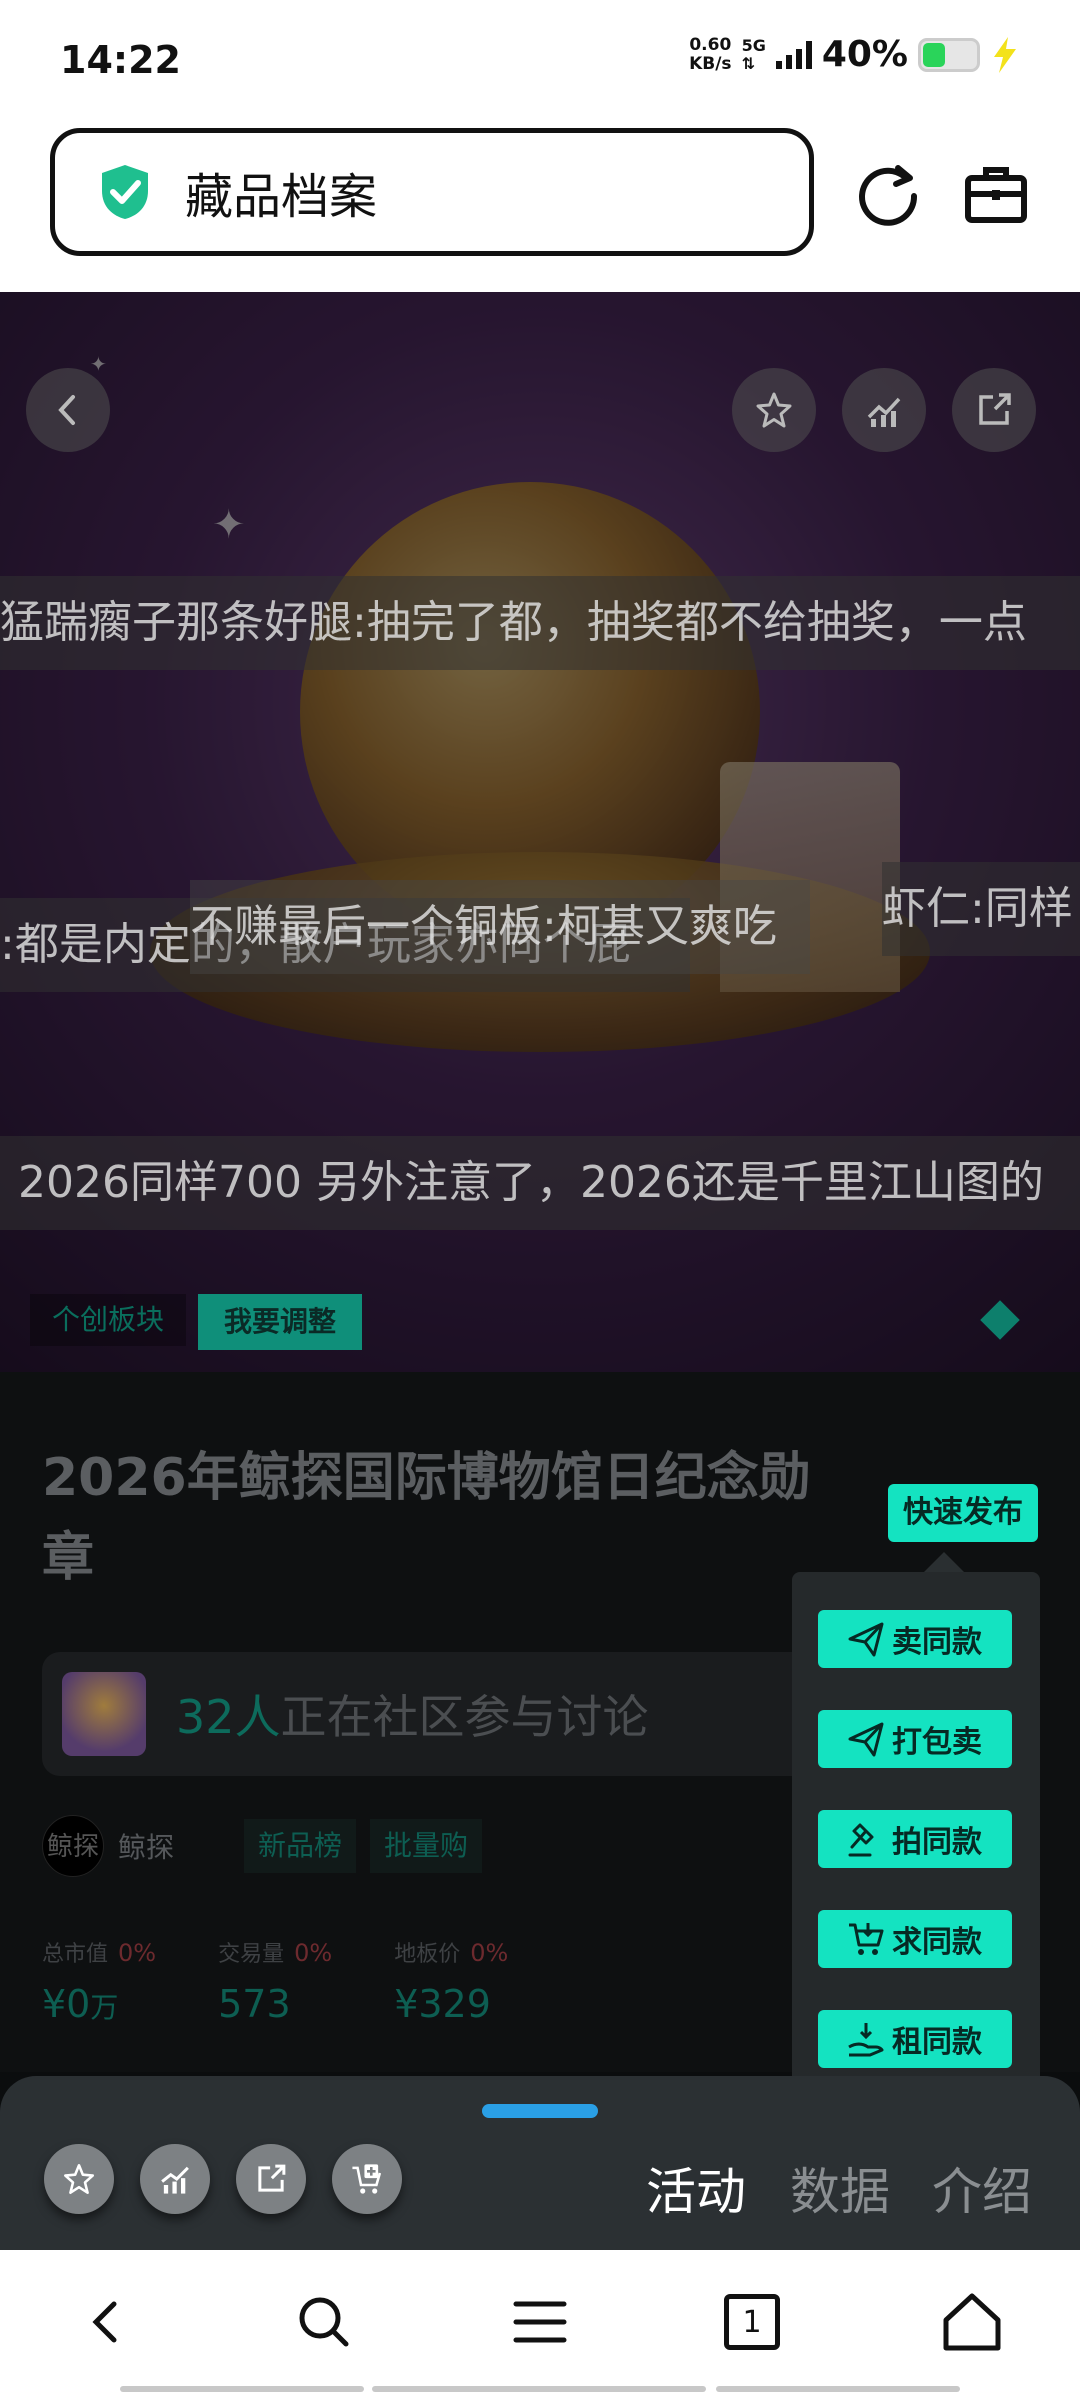  What do you see at coordinates (464, 1717) in the screenshot?
I see `discussion-text: 正在社区参与讨论` at bounding box center [464, 1717].